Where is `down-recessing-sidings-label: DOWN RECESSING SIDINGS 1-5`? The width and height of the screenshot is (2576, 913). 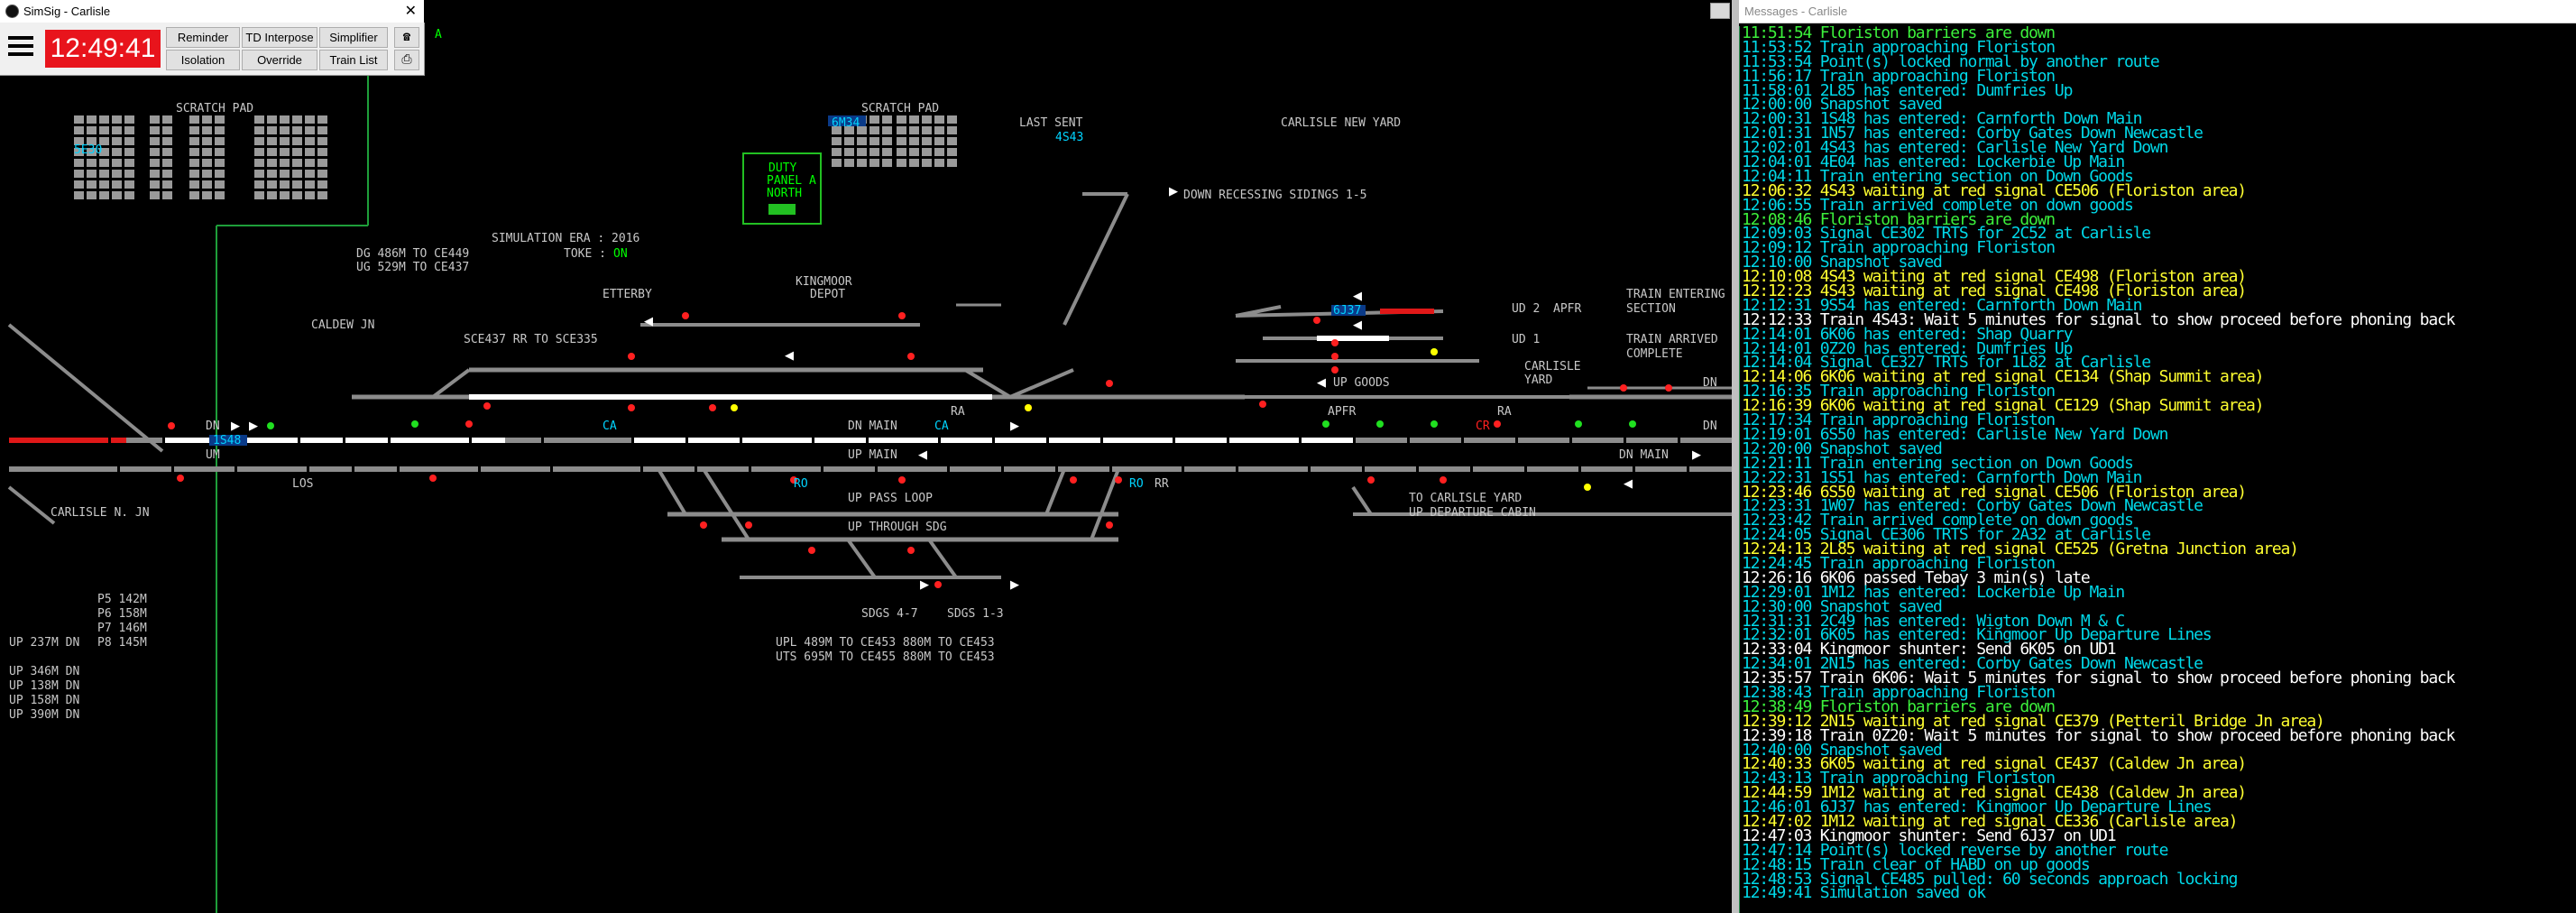 down-recessing-sidings-label: DOWN RECESSING SIDINGS 1-5 is located at coordinates (1275, 195).